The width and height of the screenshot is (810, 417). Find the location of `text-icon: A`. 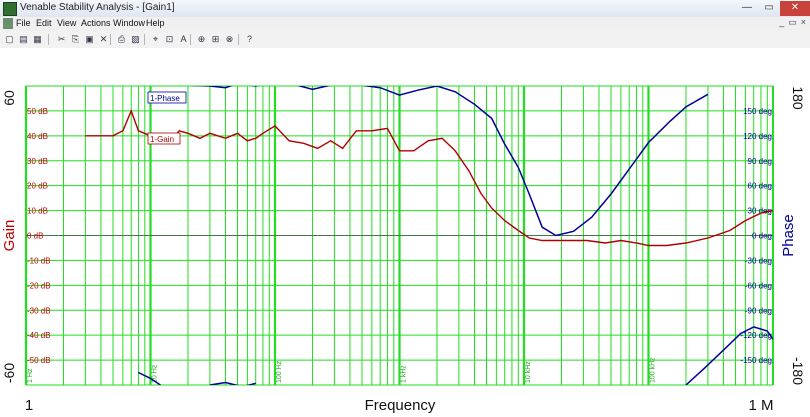

text-icon: A is located at coordinates (183, 39).